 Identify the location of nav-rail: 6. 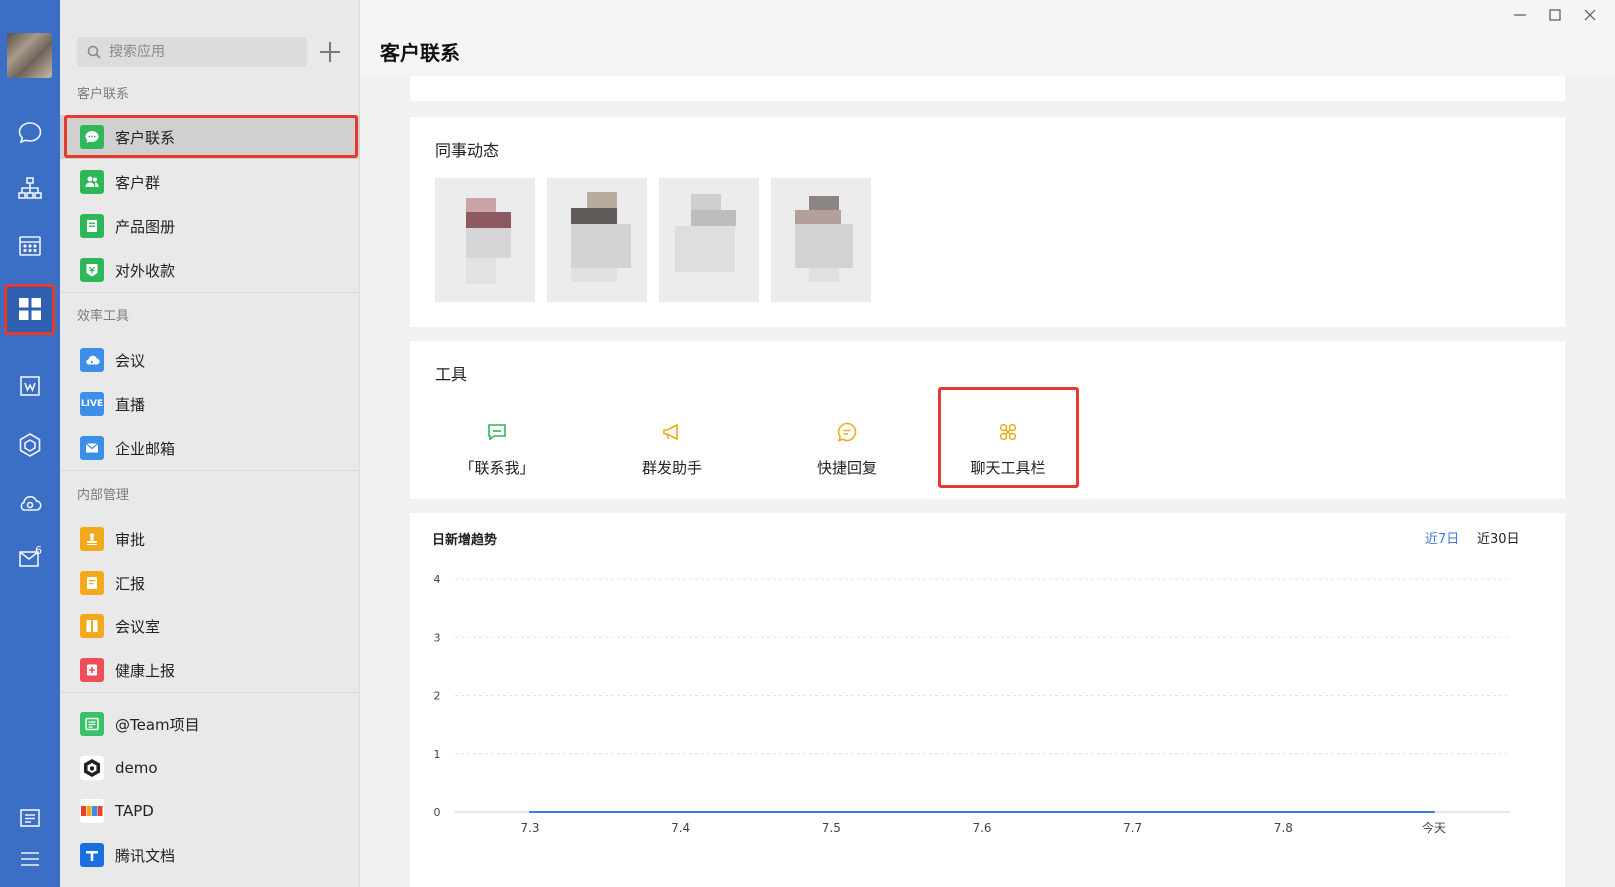
(30, 443).